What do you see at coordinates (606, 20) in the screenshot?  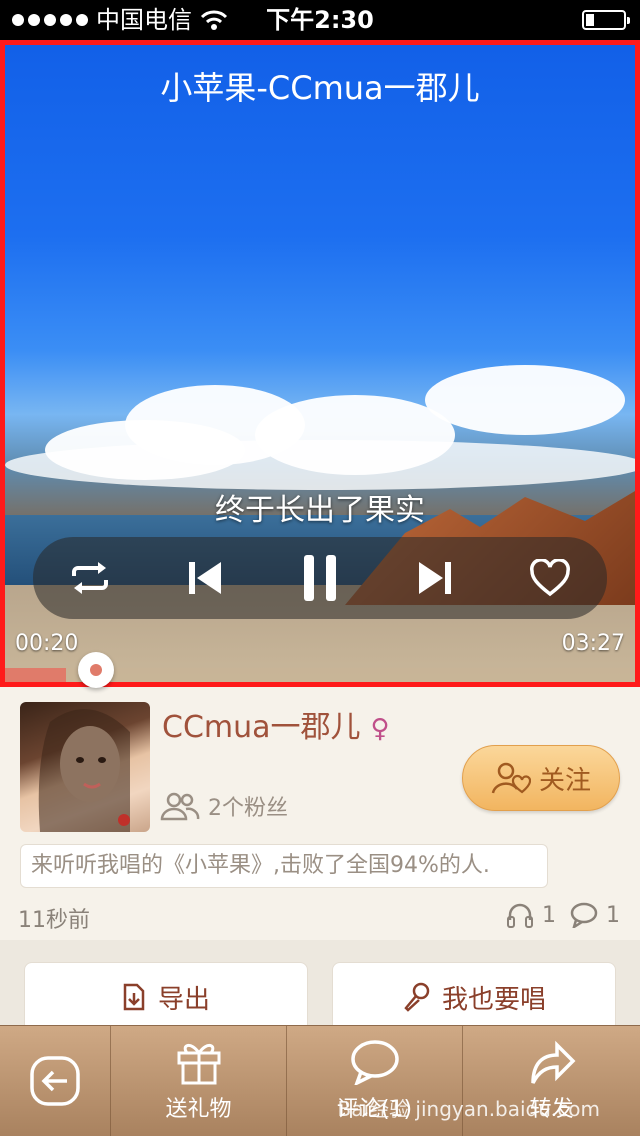 I see `battery-icon` at bounding box center [606, 20].